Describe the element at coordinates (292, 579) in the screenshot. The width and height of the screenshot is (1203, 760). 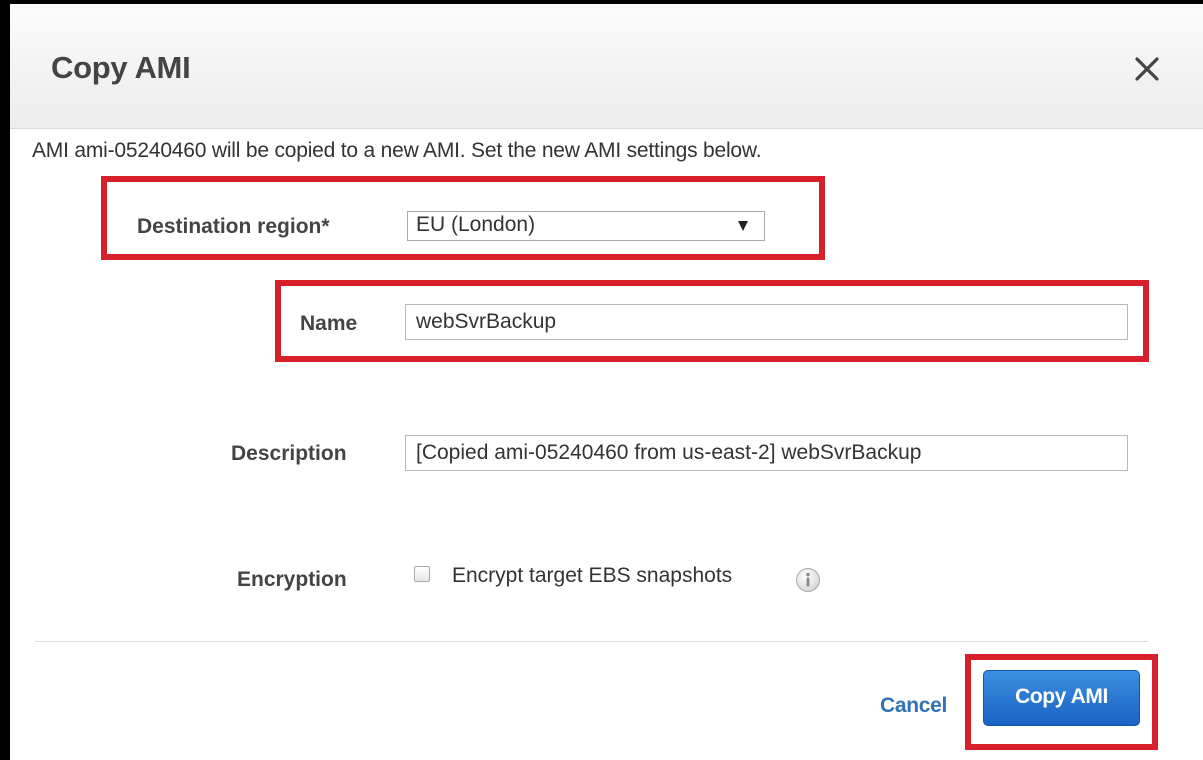
I see `encryption-label: Encryption` at that location.